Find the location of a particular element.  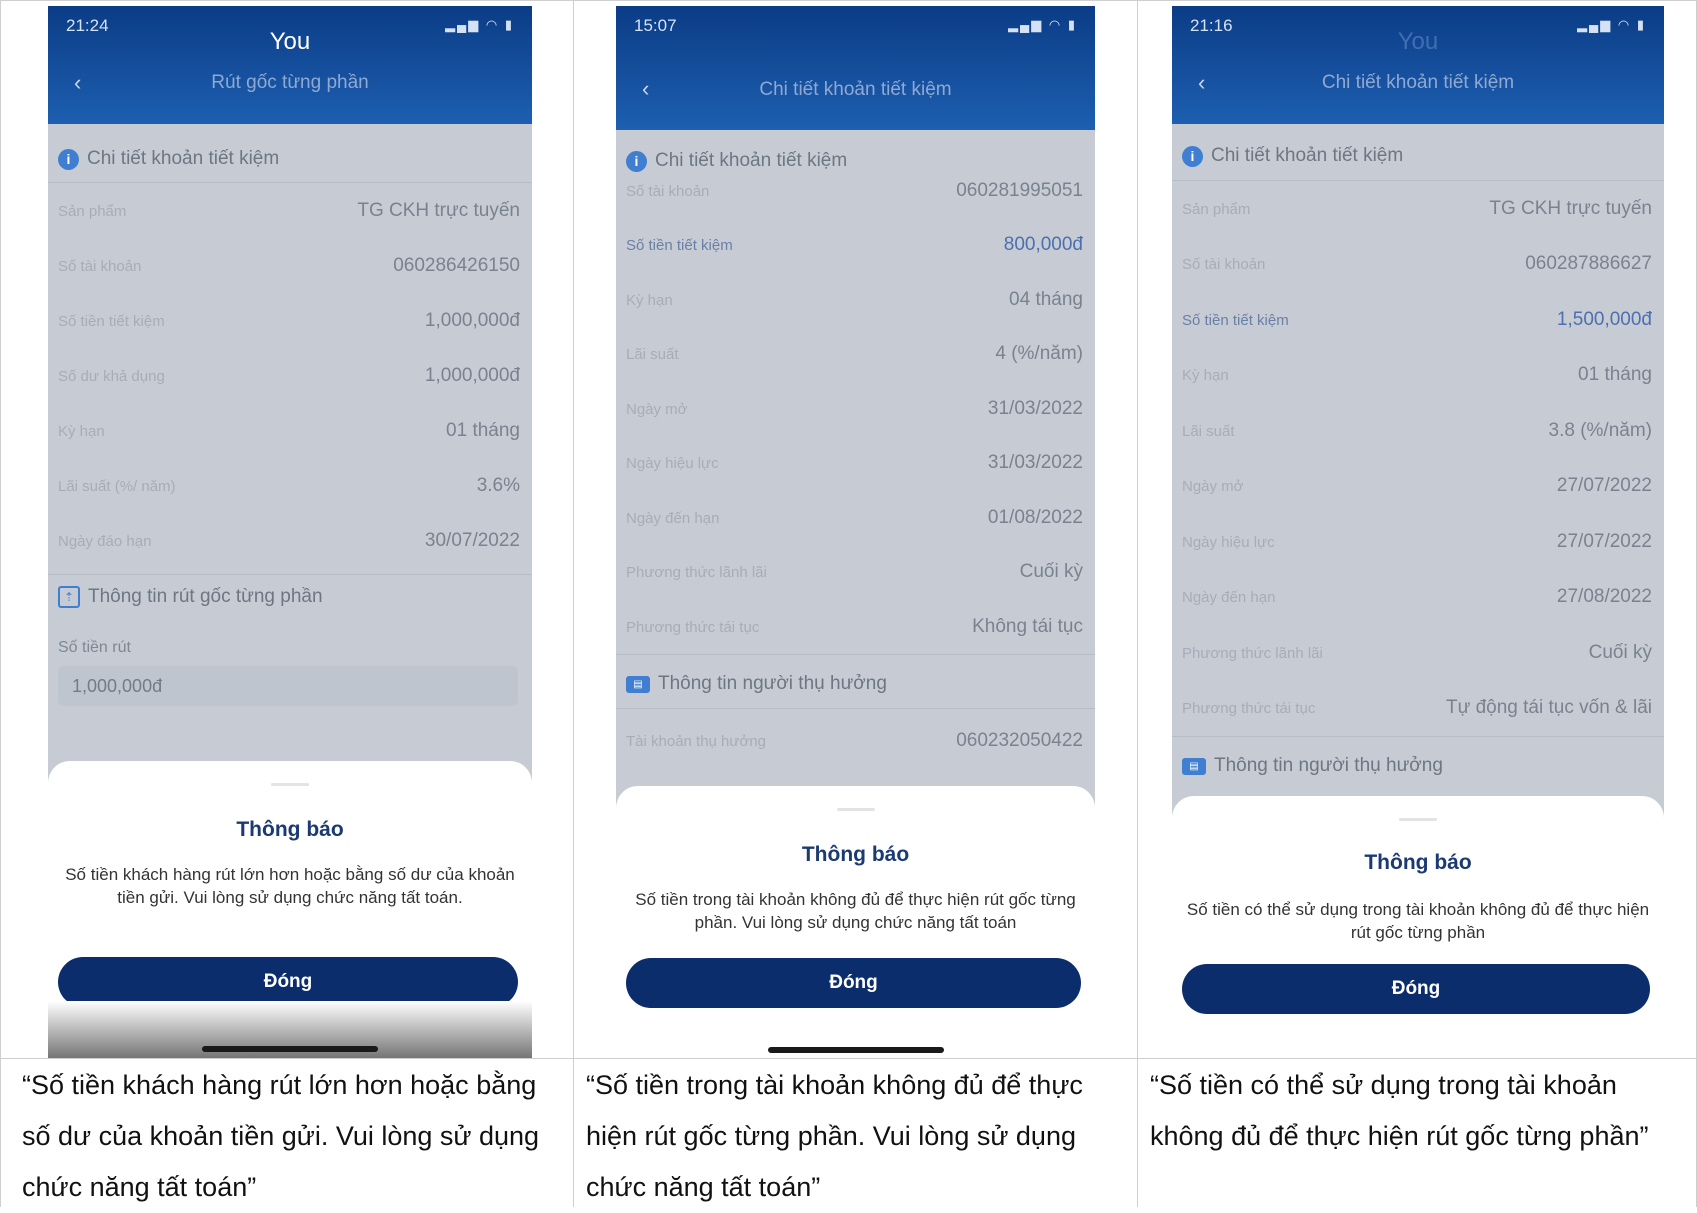

withdraw-amount-input: 1,000,000đ is located at coordinates (288, 686).